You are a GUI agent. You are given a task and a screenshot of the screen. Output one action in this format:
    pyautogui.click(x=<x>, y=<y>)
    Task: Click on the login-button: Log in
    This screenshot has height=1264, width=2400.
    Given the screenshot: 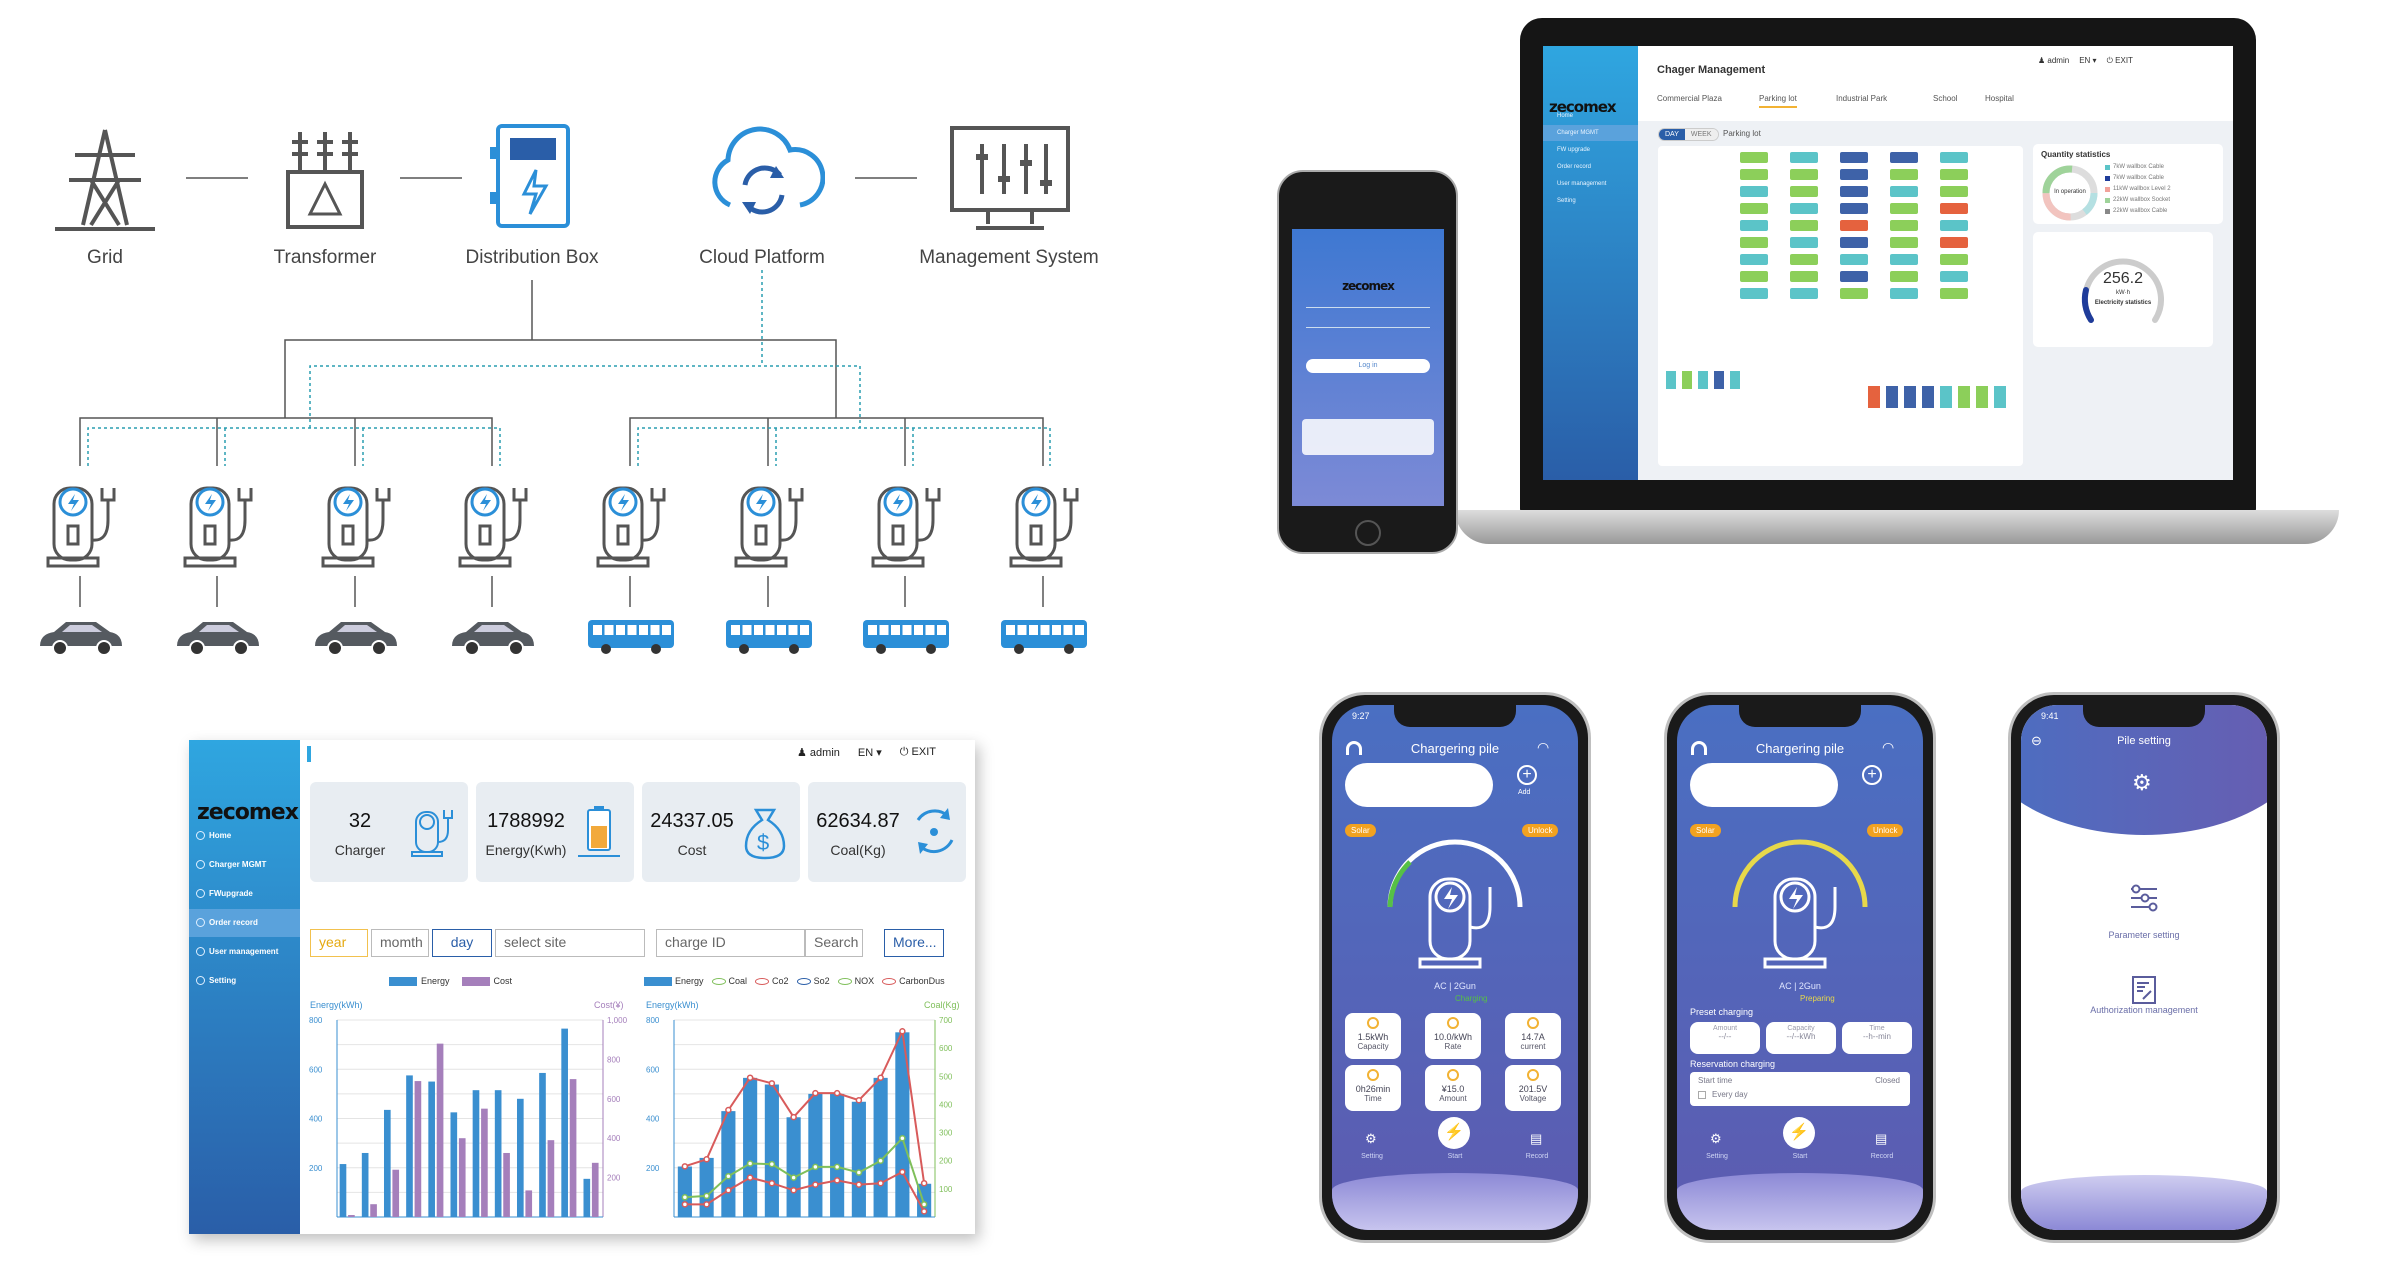 What is the action you would take?
    pyautogui.click(x=1368, y=366)
    